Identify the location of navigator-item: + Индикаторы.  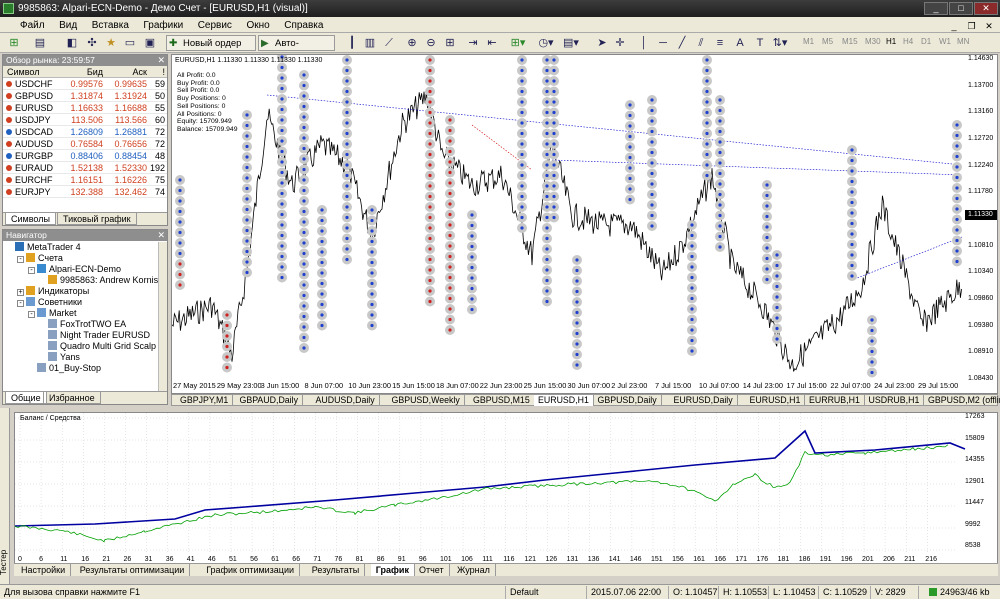
(85, 291).